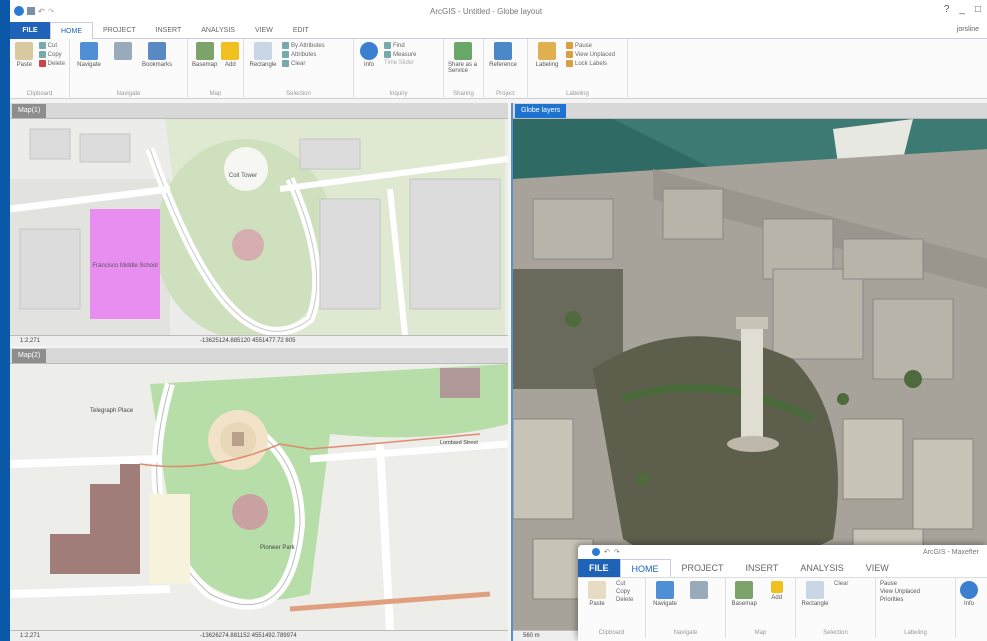 The image size is (987, 641). I want to click on paste-button: Paste, so click(24, 69).